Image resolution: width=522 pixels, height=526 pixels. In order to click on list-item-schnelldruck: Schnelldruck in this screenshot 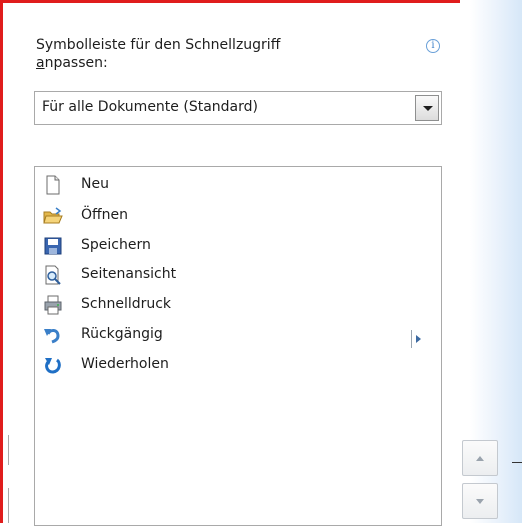, I will do `click(223, 305)`.